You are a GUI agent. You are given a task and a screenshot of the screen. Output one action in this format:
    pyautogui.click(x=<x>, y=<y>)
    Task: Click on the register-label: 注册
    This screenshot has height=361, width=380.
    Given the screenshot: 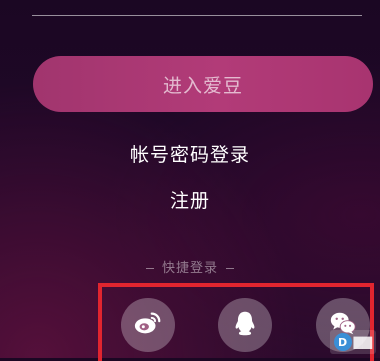 What is the action you would take?
    pyautogui.click(x=189, y=201)
    